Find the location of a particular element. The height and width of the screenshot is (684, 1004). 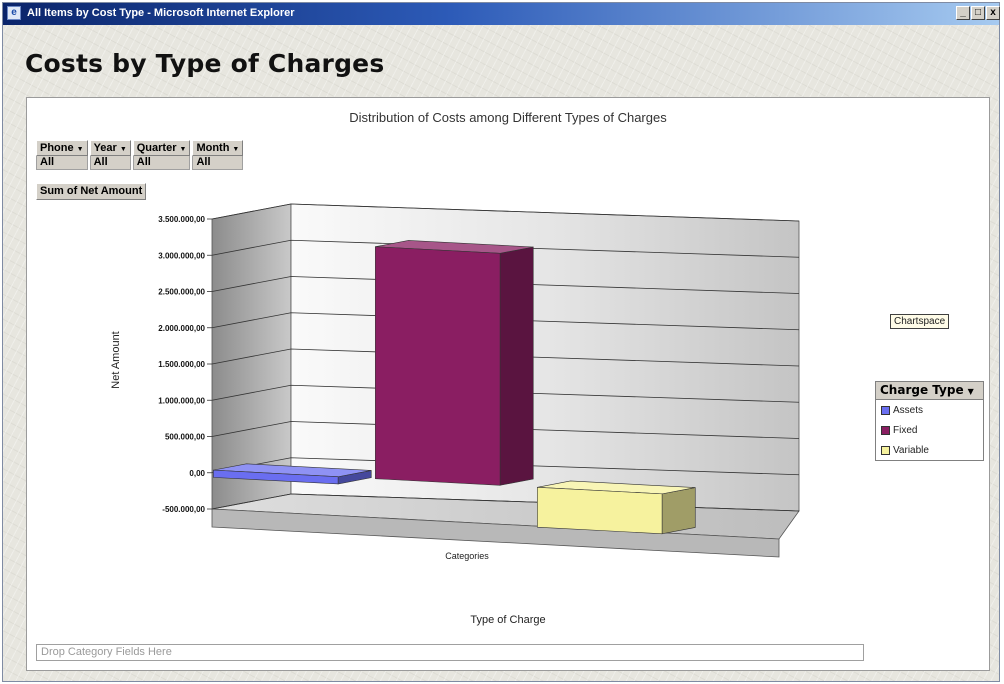

bar-variable is located at coordinates (616, 507).